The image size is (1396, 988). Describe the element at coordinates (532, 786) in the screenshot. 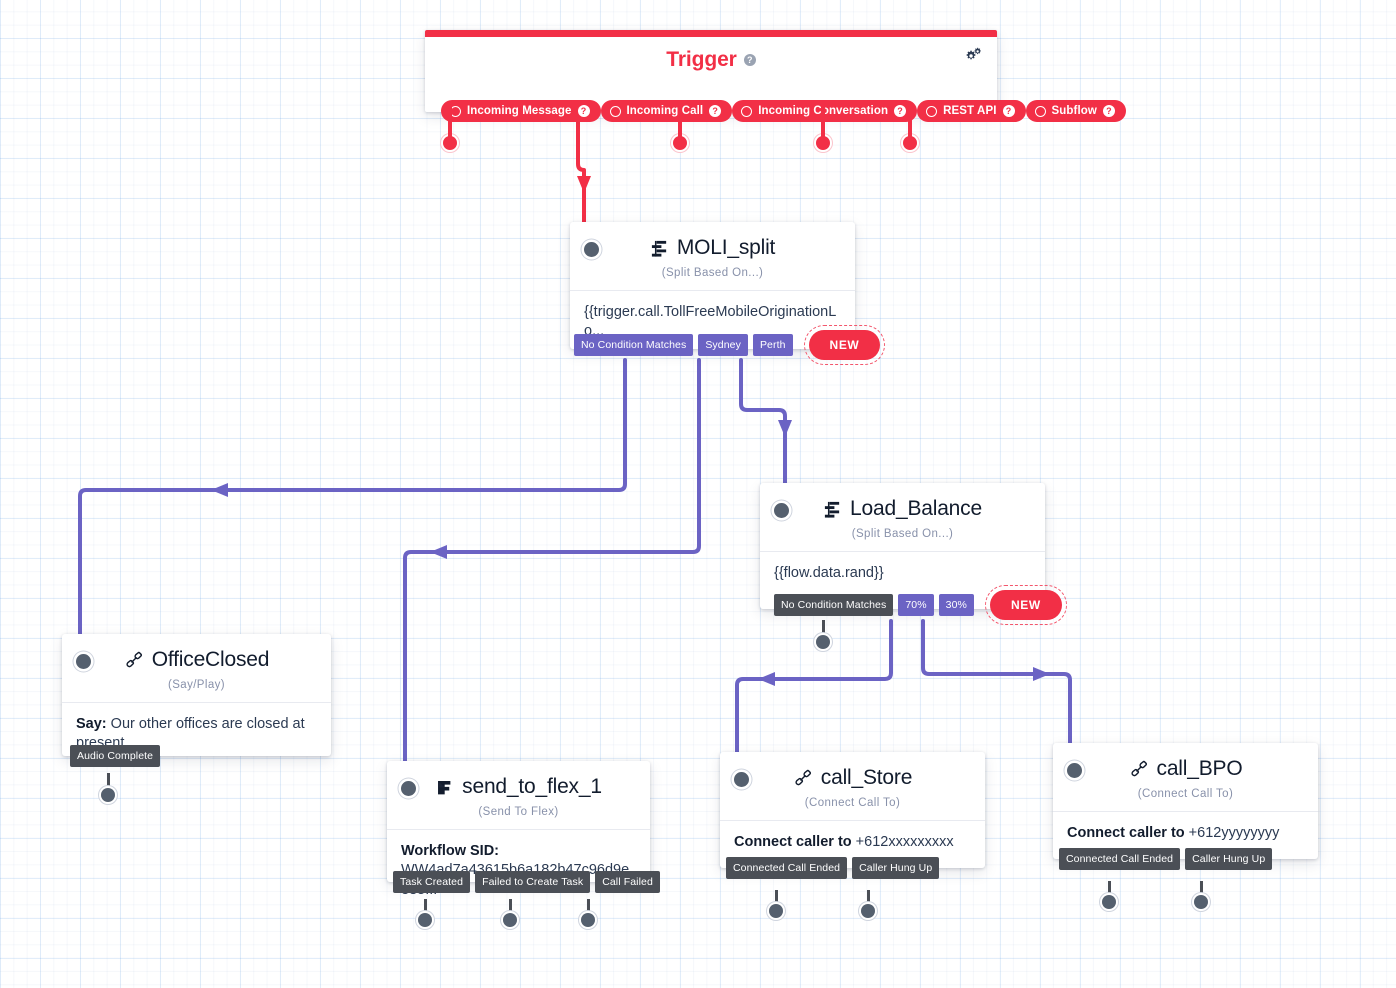

I see `node-title: send_to_flex_1` at that location.